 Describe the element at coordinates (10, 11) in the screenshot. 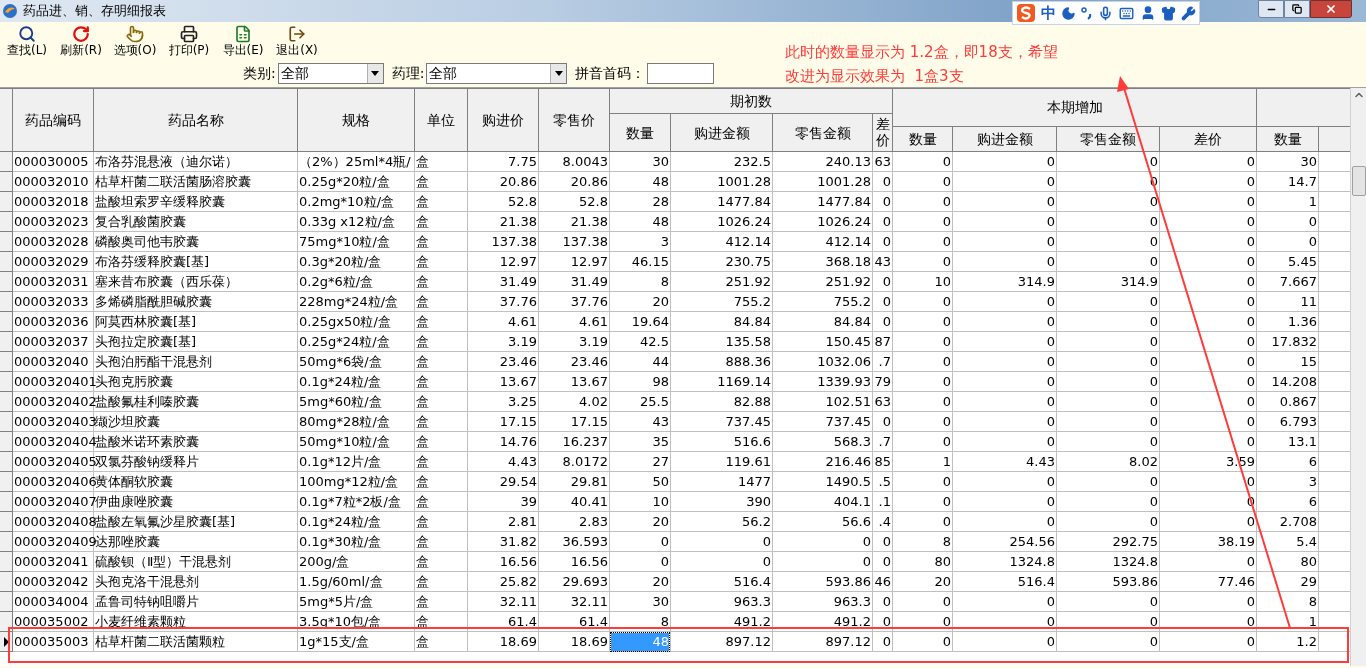

I see `app-logo-icon` at that location.